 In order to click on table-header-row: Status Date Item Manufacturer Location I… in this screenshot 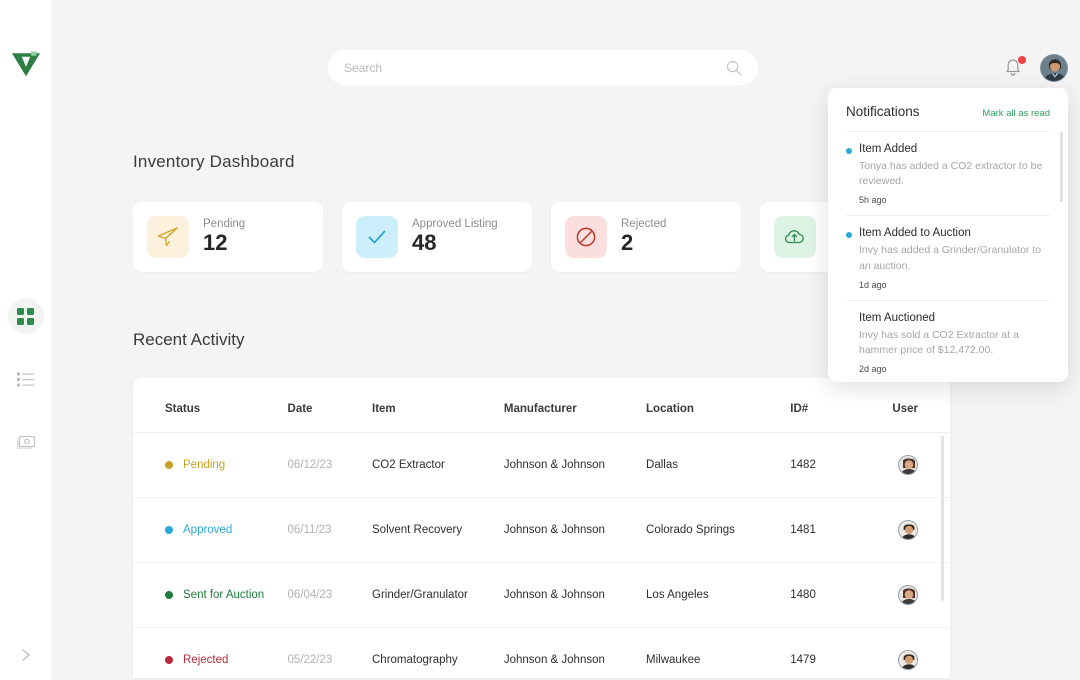, I will do `click(541, 405)`.